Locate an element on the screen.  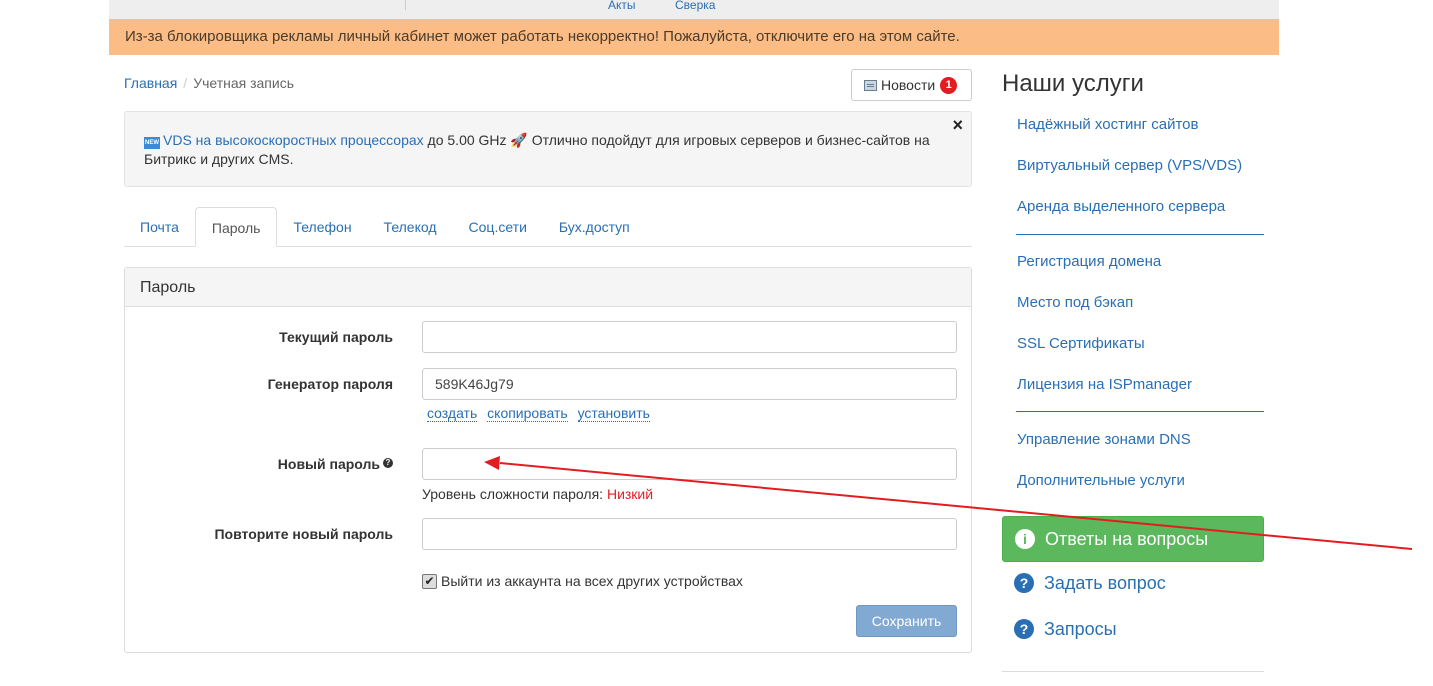
tab-accounting-access: Бух.доступ is located at coordinates (594, 227).